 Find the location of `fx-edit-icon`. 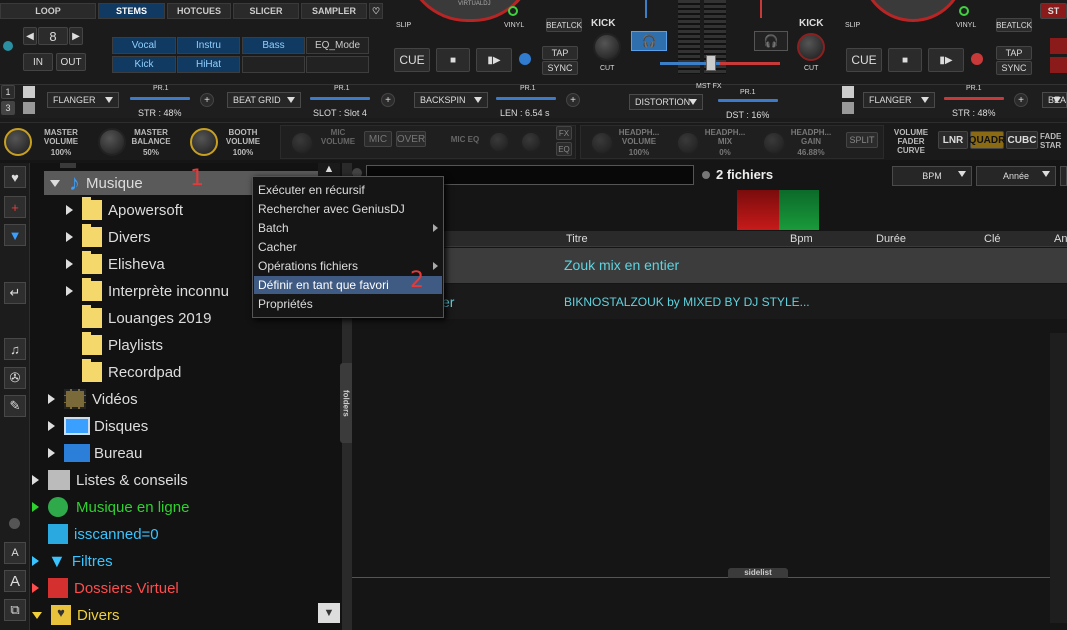

fx-edit-icon is located at coordinates (29, 92).